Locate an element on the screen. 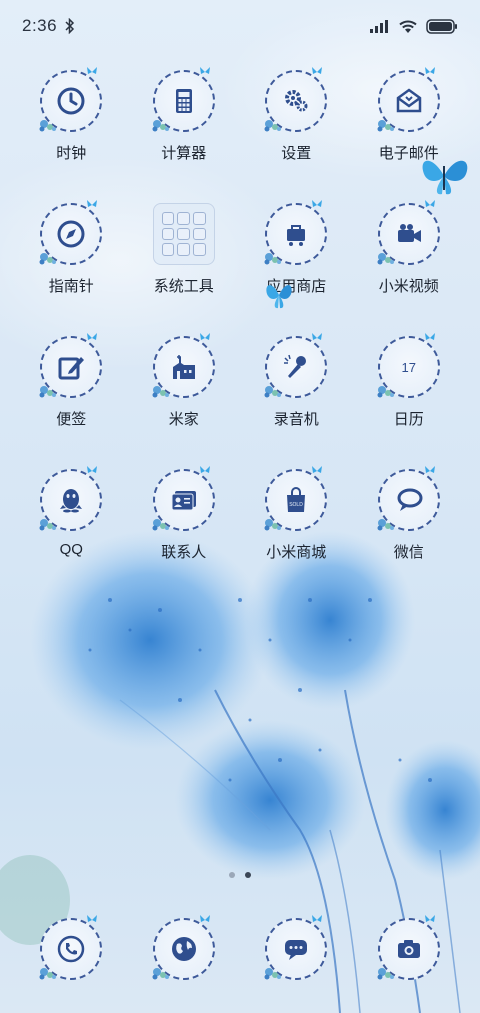 This screenshot has height=1013, width=480. app-notes: 便签 is located at coordinates (71, 401).